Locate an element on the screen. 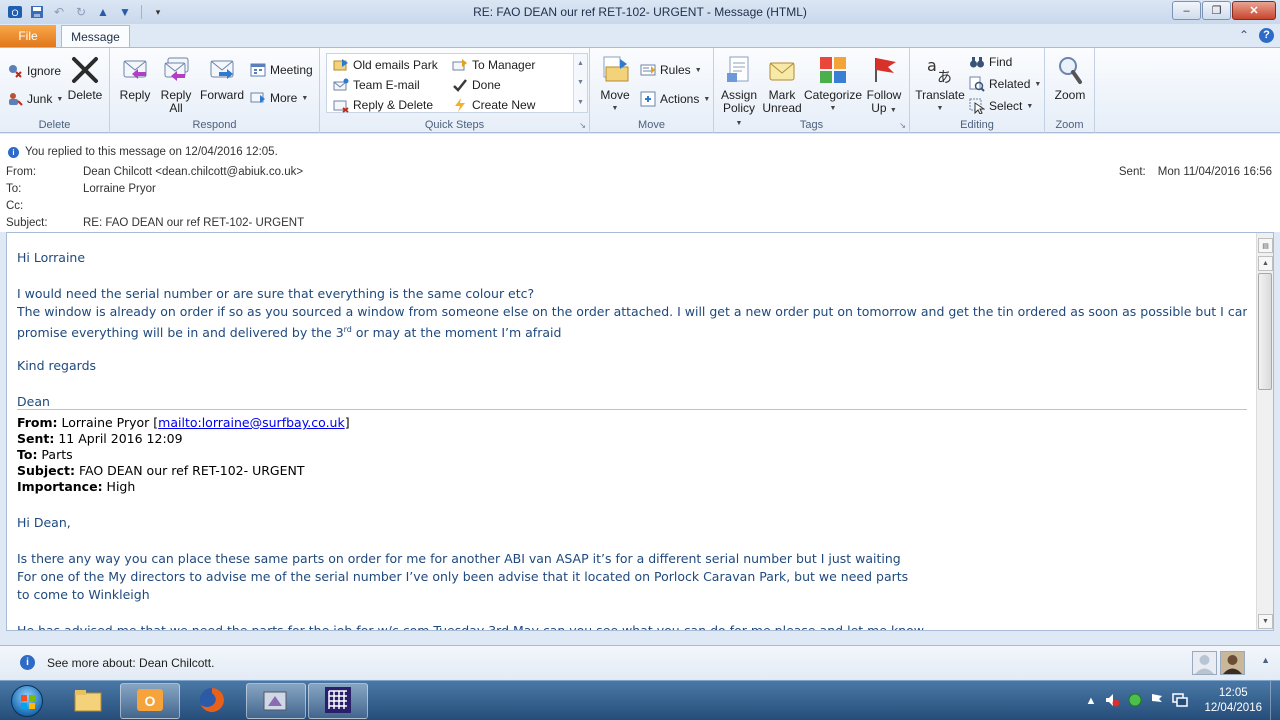 The height and width of the screenshot is (720, 1280). quick-step-done: Done is located at coordinates (476, 85).